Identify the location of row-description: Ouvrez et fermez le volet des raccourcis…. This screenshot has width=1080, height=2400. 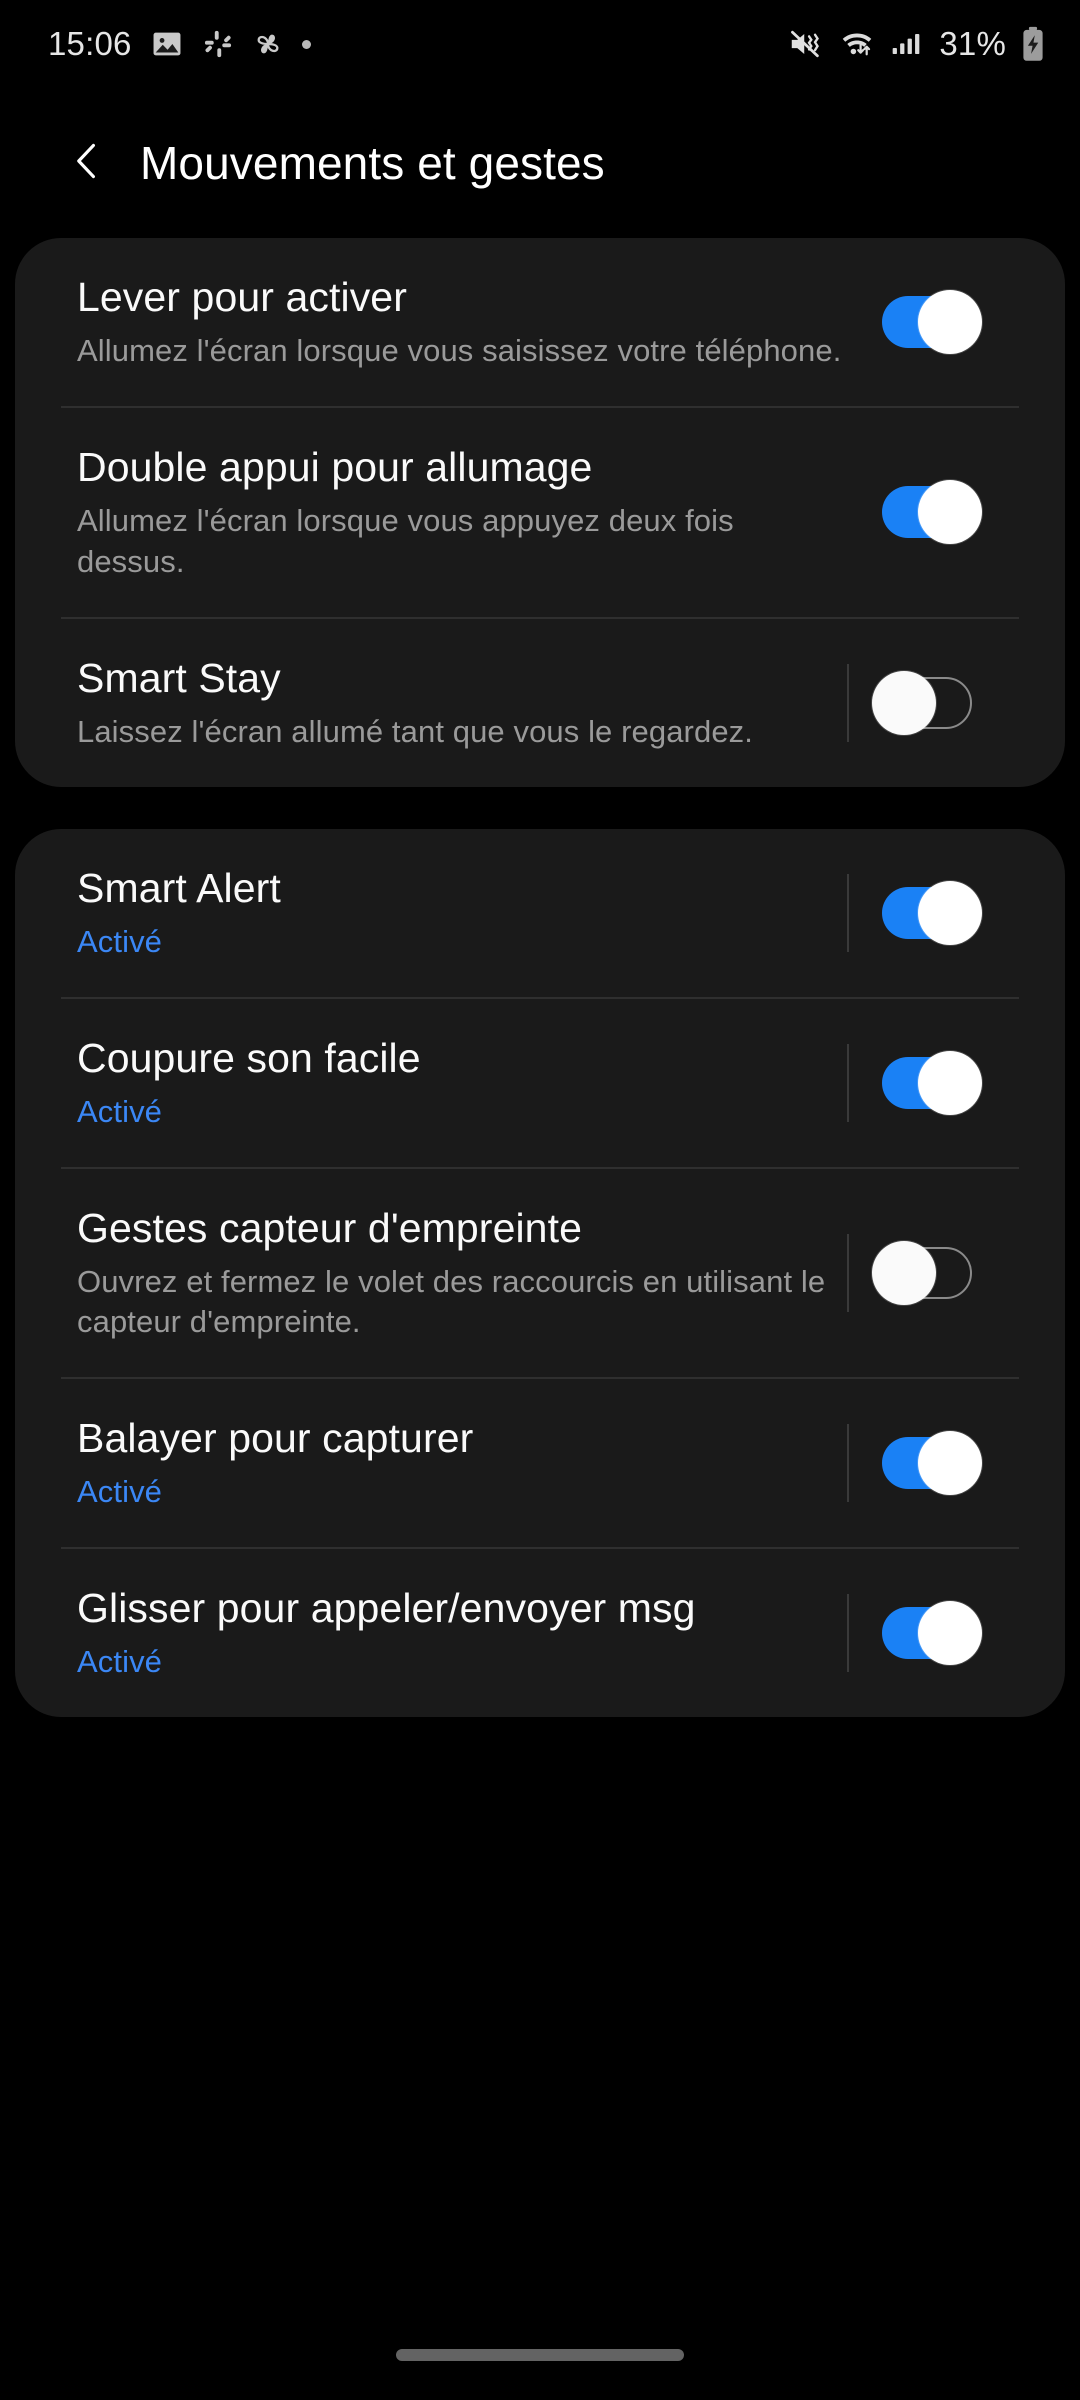
(451, 1301).